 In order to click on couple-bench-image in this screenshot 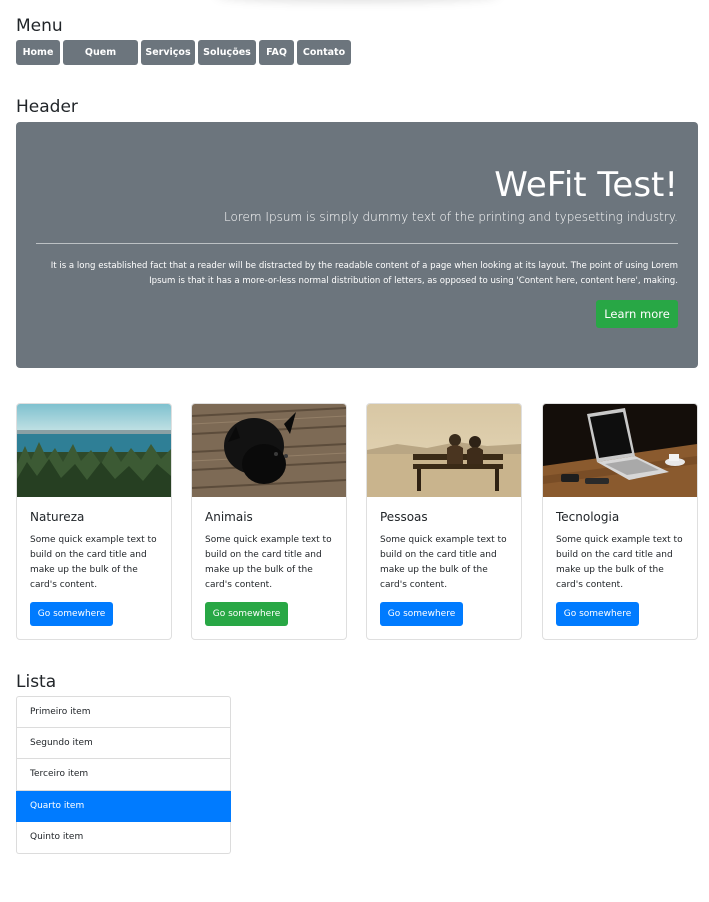, I will do `click(444, 450)`.